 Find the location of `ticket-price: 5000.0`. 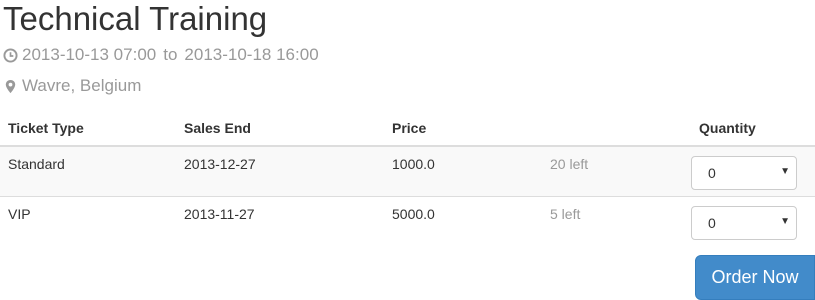

ticket-price: 5000.0 is located at coordinates (463, 220).